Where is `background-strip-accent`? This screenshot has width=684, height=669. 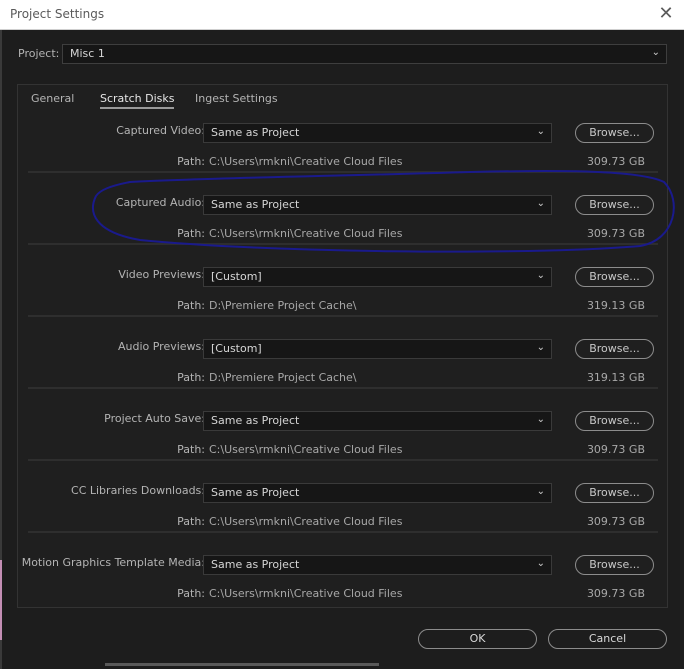
background-strip-accent is located at coordinates (1, 600).